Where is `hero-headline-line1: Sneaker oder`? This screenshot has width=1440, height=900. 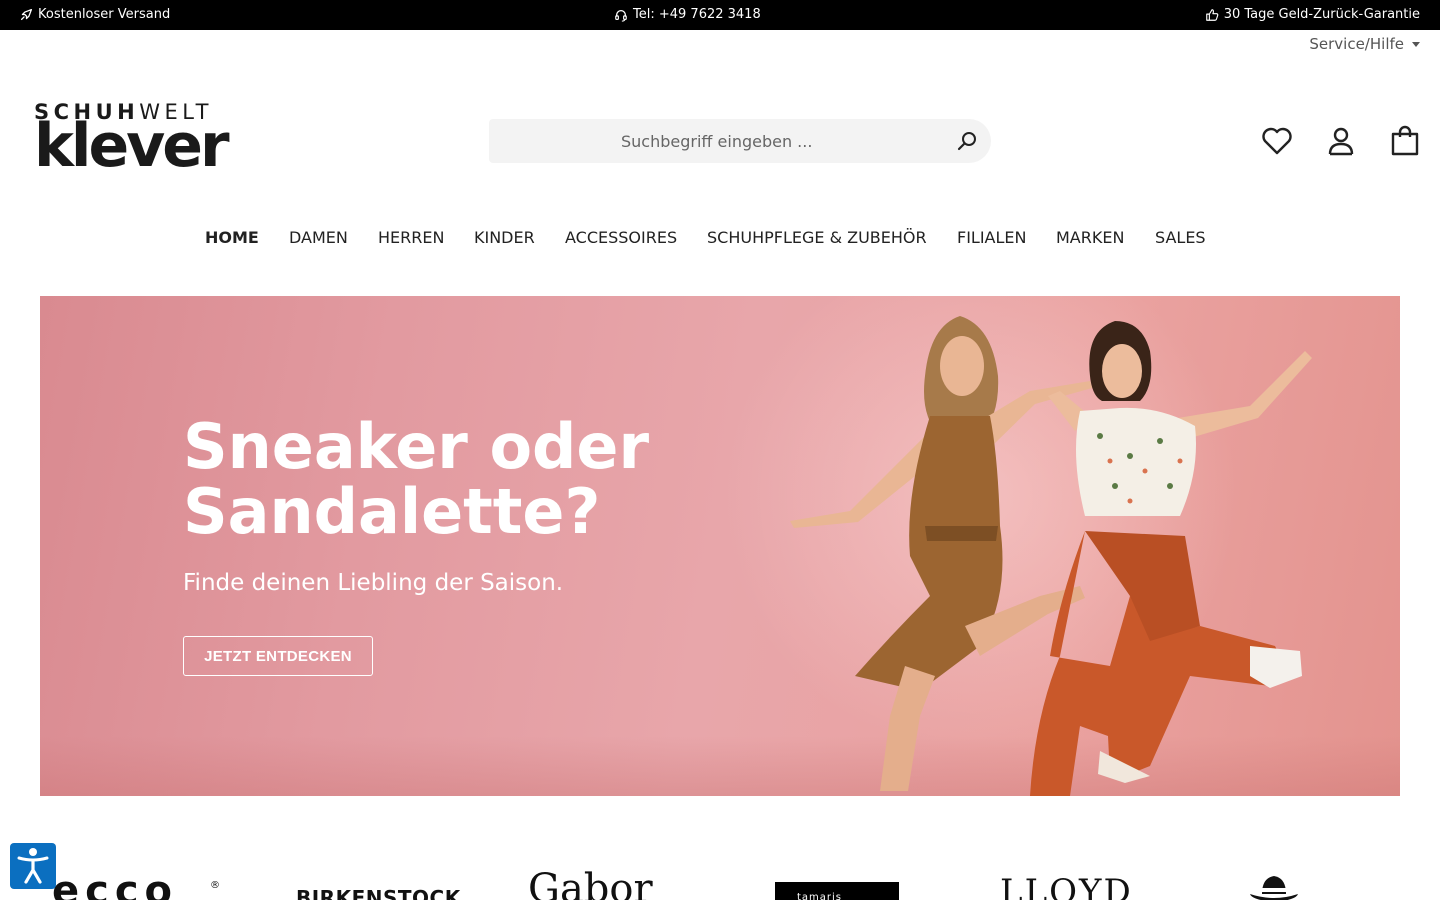 hero-headline-line1: Sneaker oder is located at coordinates (416, 446).